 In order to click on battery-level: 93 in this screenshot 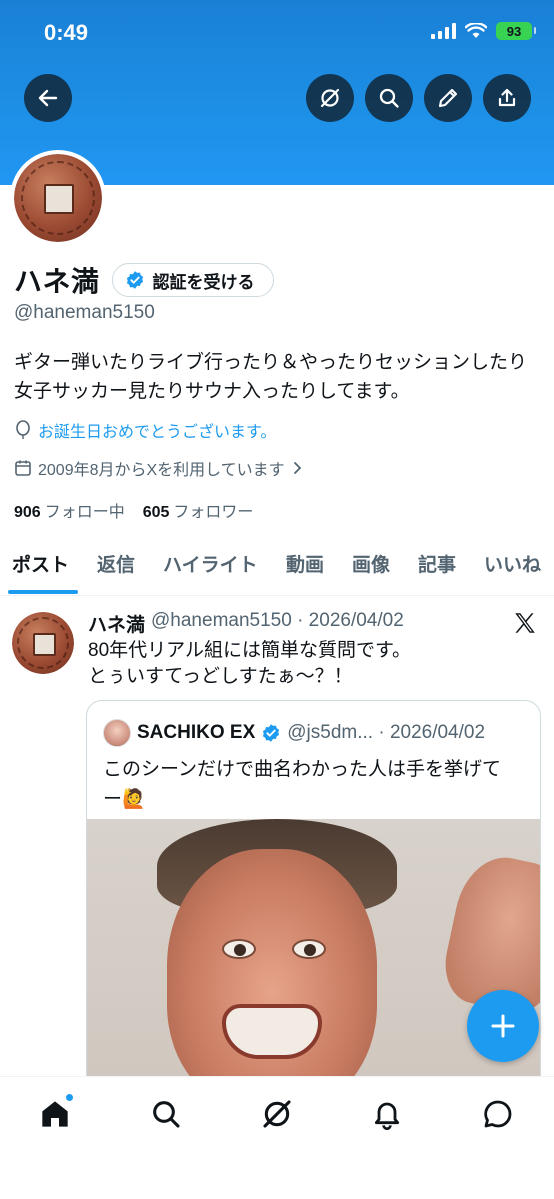, I will do `click(514, 31)`.